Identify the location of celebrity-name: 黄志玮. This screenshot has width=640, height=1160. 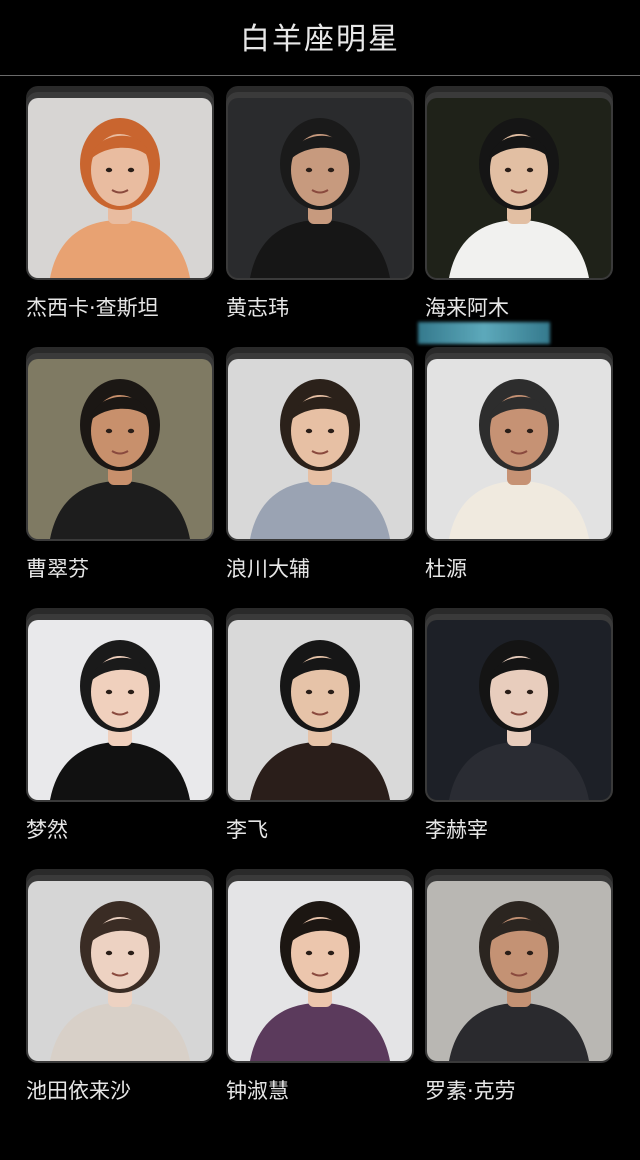
(336, 307).